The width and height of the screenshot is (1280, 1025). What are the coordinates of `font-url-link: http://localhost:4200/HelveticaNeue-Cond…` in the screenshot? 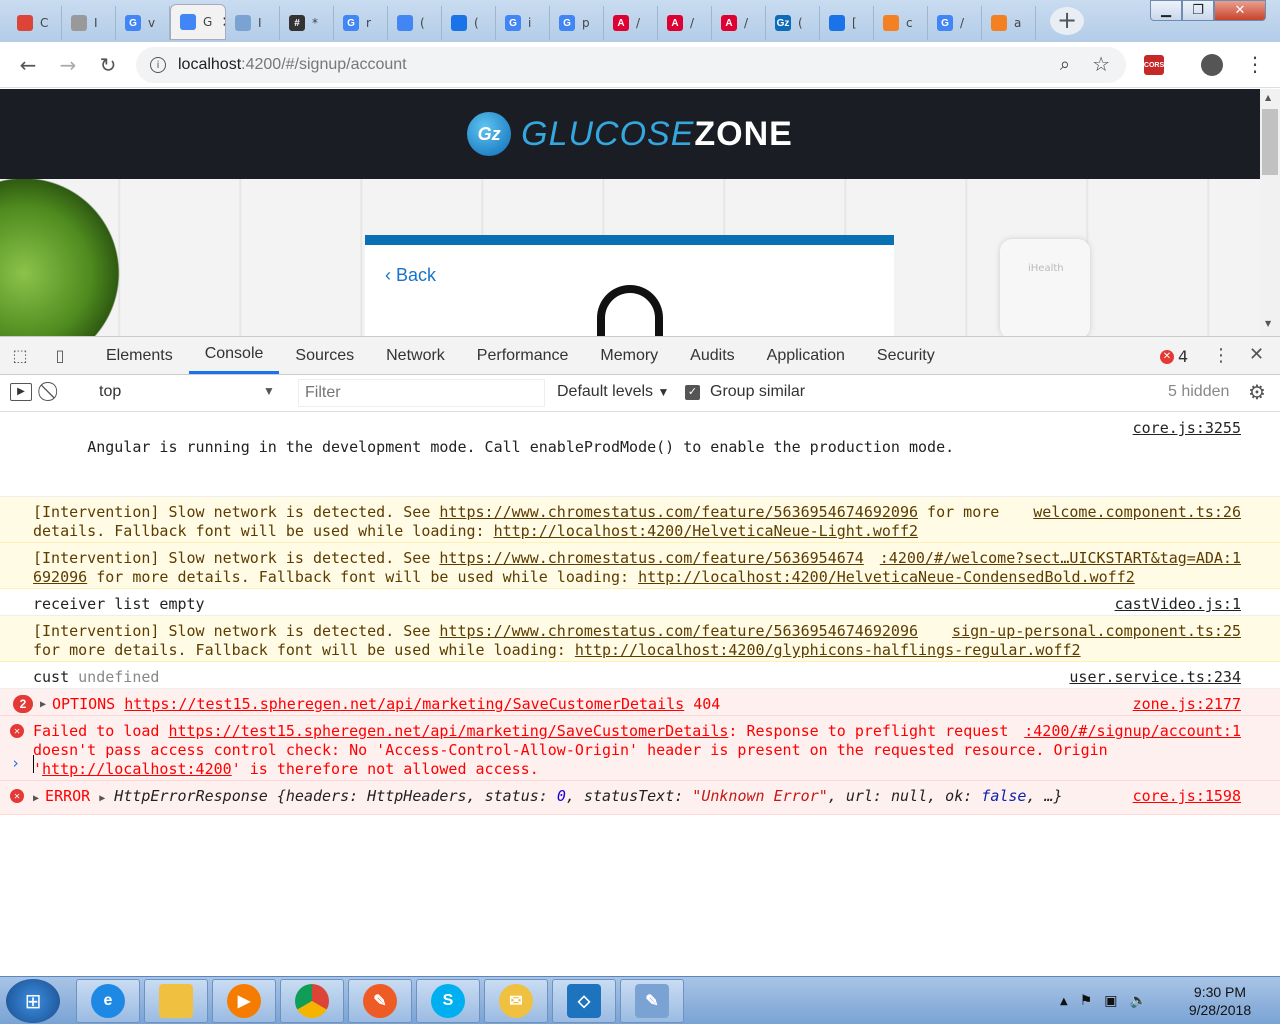 It's located at (886, 577).